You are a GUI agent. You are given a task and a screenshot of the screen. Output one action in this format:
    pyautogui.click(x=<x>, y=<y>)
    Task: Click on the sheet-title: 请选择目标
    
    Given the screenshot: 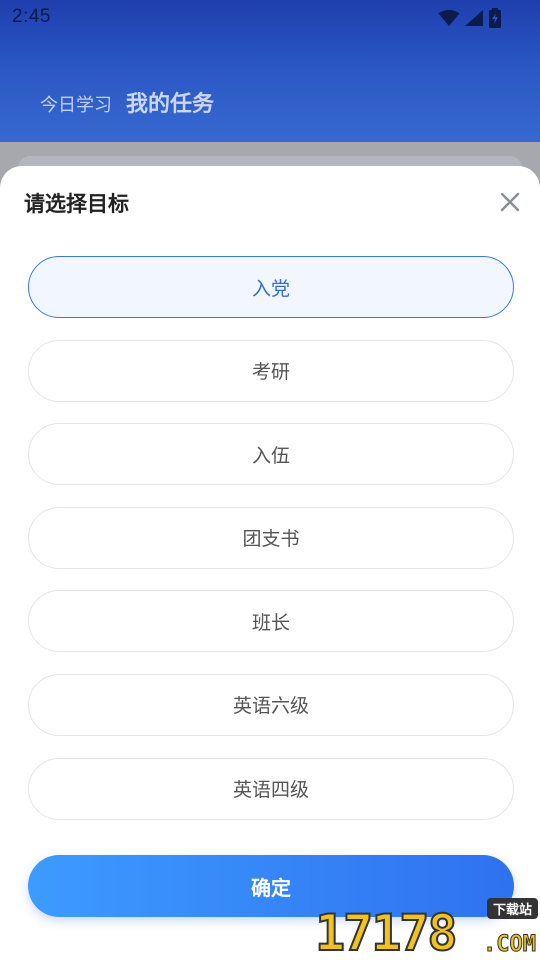 What is the action you would take?
    pyautogui.click(x=76, y=204)
    